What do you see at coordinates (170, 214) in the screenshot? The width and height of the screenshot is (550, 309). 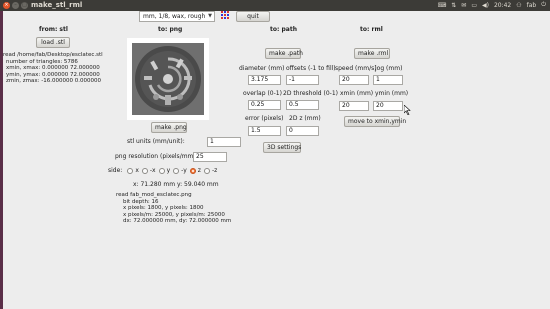 I see `png-info-line: x pixels/m: 25000, y pixels/m: 25000` at bounding box center [170, 214].